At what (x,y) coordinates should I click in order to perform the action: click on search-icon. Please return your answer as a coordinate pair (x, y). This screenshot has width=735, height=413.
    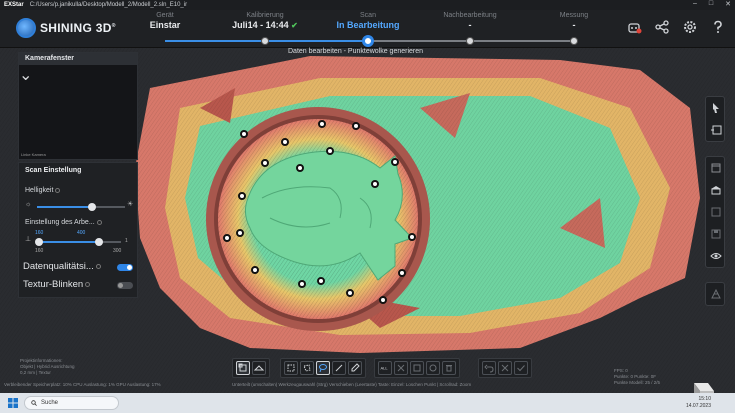
    Looking at the image, I should click on (34, 403).